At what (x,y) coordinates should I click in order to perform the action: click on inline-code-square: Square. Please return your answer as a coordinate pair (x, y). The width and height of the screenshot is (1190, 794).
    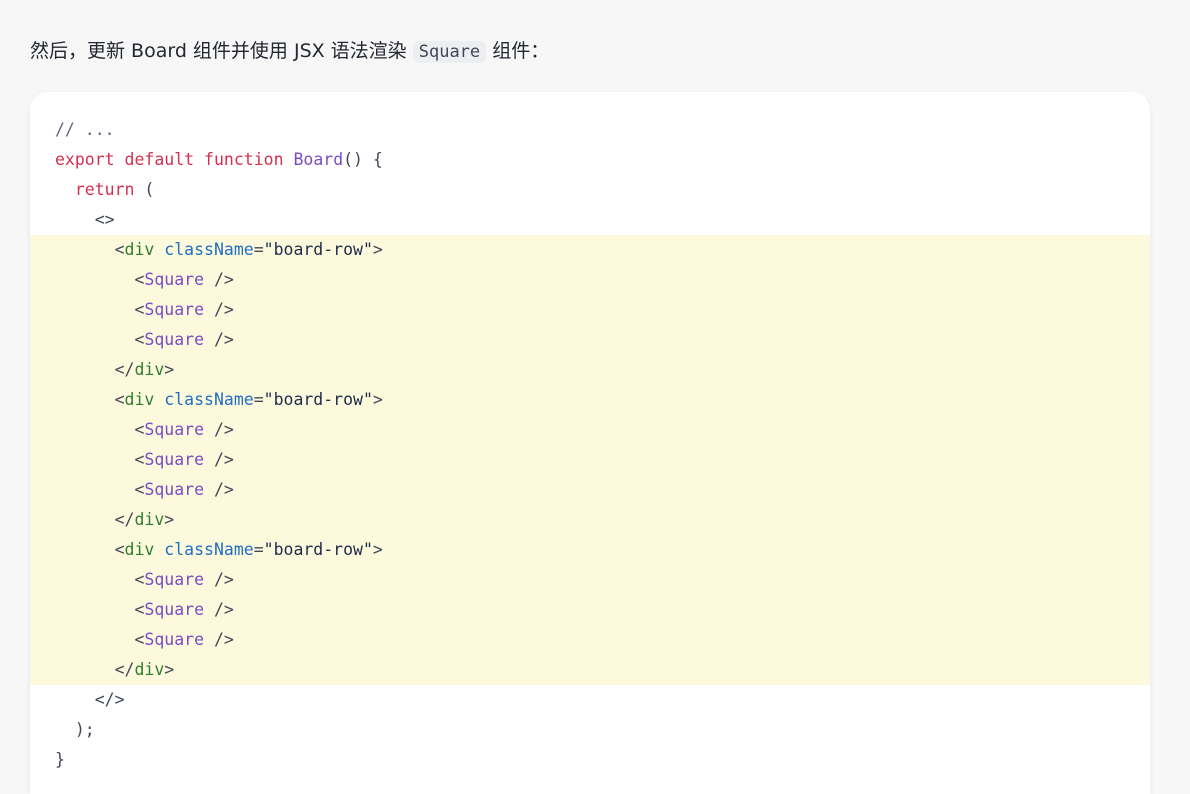
    Looking at the image, I should click on (449, 52).